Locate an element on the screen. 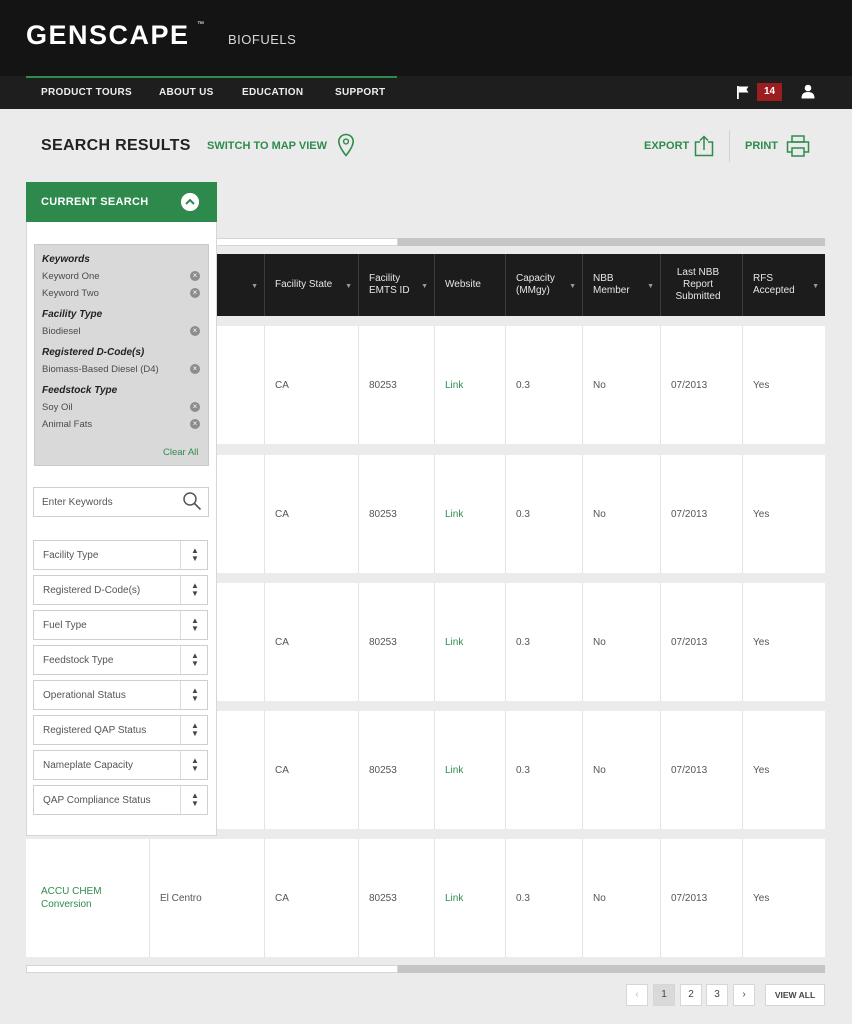 Image resolution: width=852 pixels, height=1024 pixels. cell-city: El Centro is located at coordinates (206, 898).